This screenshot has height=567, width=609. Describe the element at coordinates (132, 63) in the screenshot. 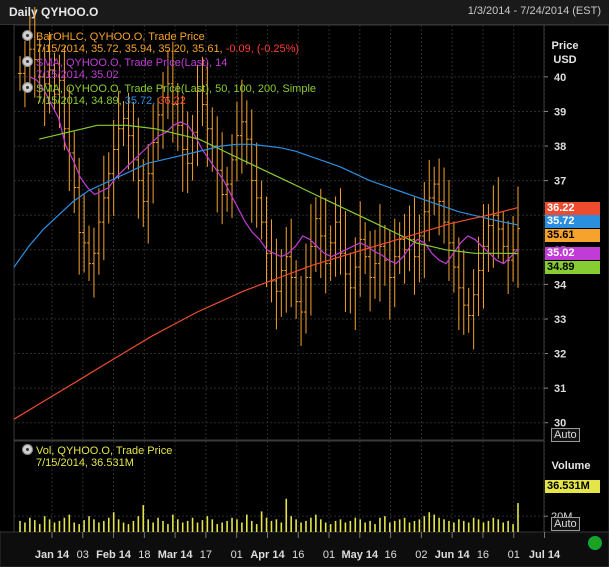

I see `sma14-legend-label: SMA, QYHOO.O, Trade Price(Last), 14` at that location.